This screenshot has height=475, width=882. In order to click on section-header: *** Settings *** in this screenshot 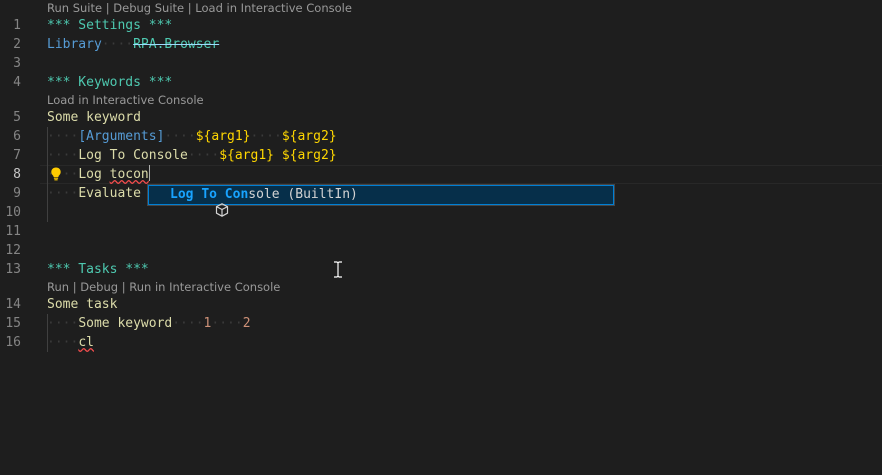, I will do `click(110, 25)`.